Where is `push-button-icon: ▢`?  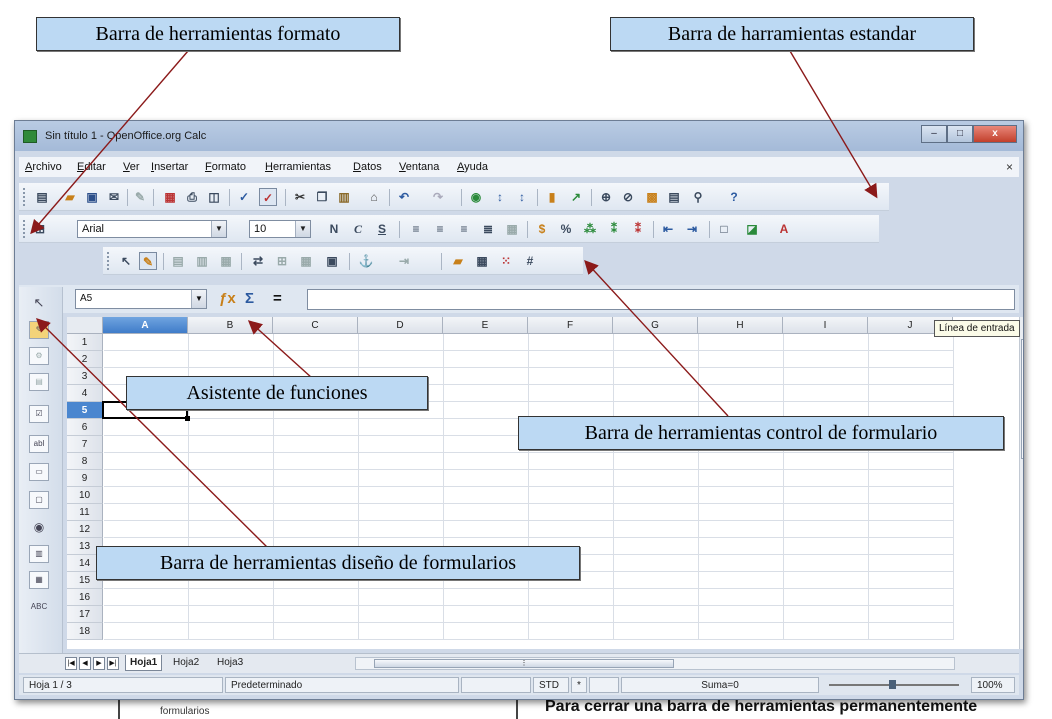 push-button-icon: ▢ is located at coordinates (39, 500).